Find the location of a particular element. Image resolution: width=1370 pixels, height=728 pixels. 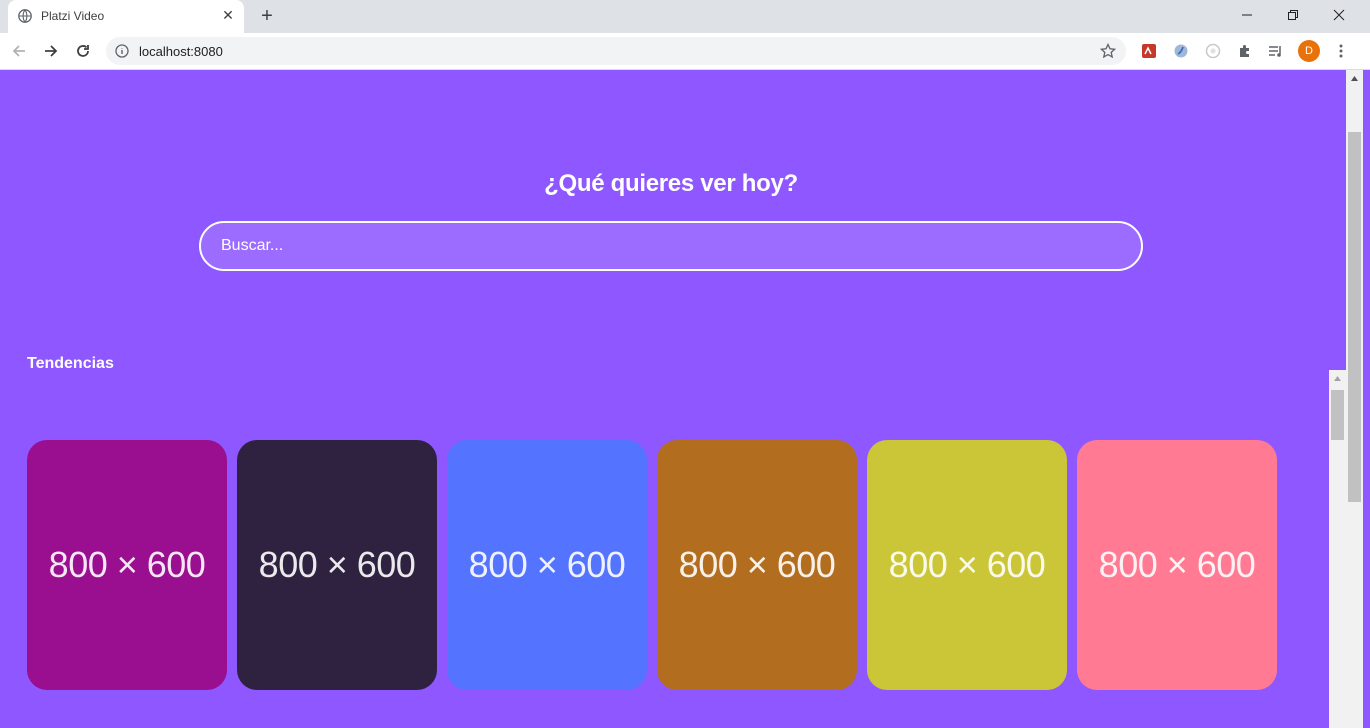

profile-avatar: D is located at coordinates (1309, 51).